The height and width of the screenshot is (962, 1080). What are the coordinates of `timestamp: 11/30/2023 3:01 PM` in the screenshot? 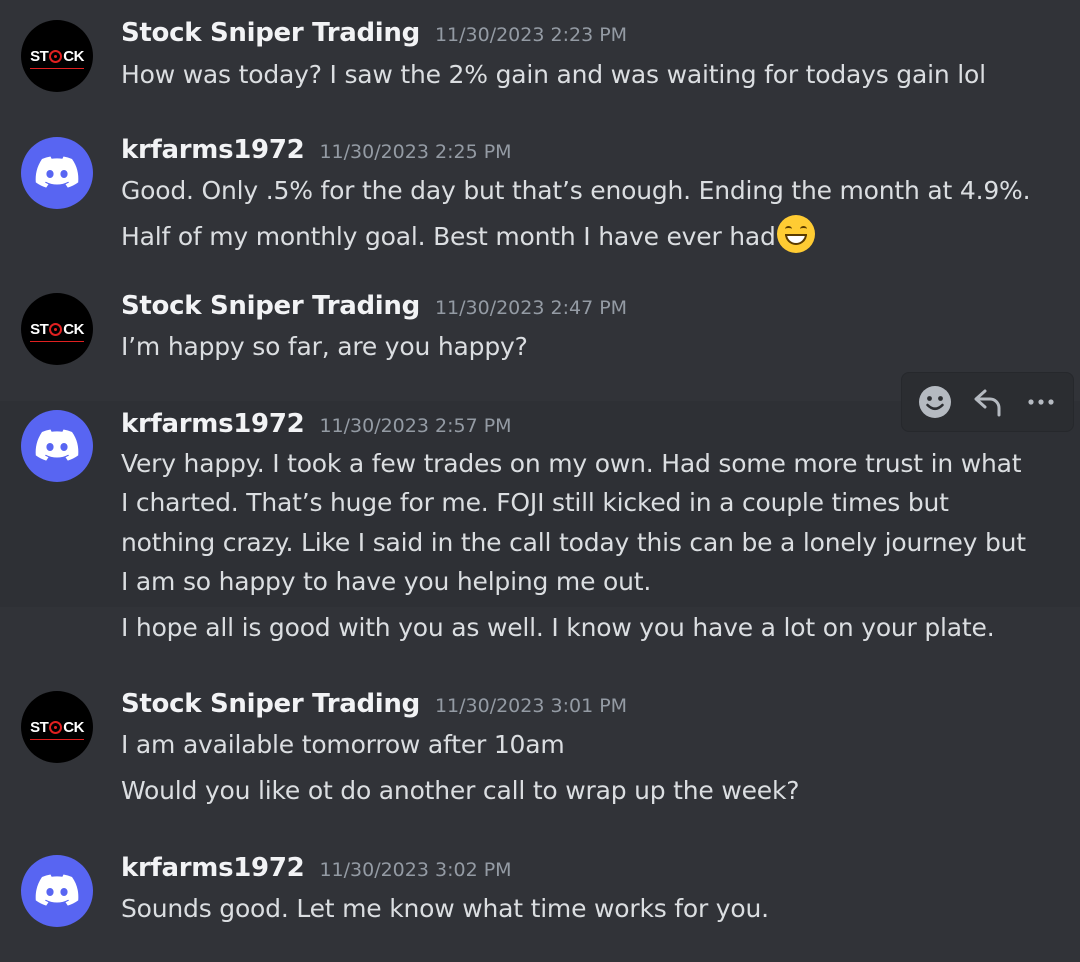 It's located at (531, 706).